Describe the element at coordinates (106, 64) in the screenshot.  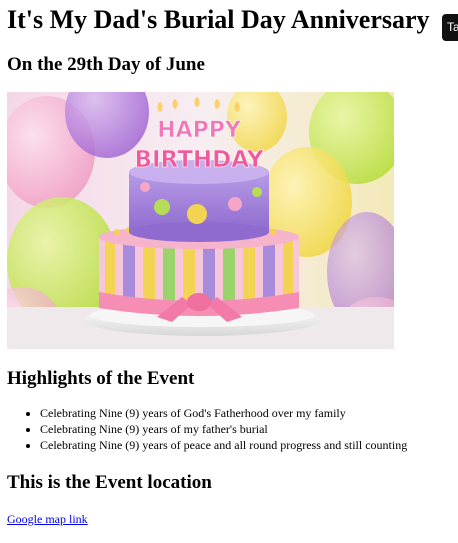
I see `page-subtitle: On the 29th Day of June` at that location.